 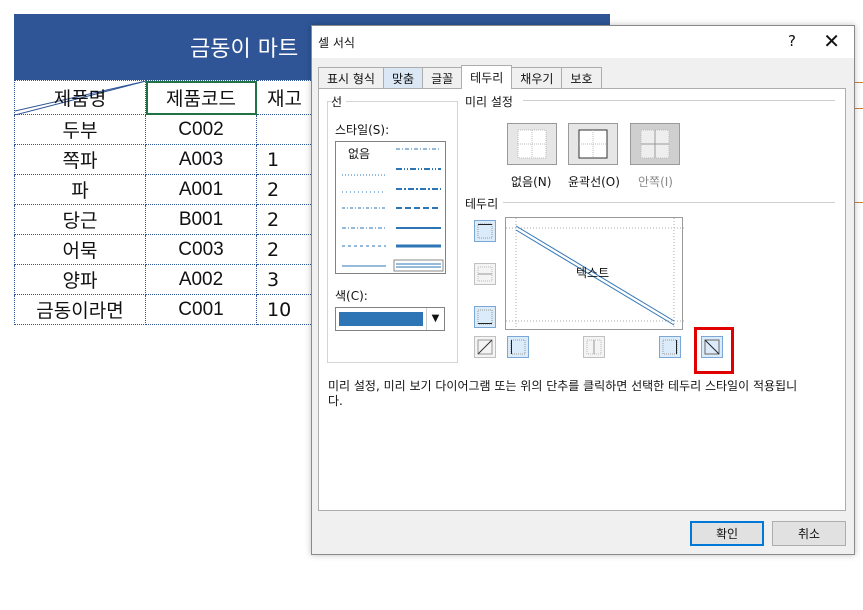 I want to click on preset-none-label: 없음(N), so click(x=531, y=182).